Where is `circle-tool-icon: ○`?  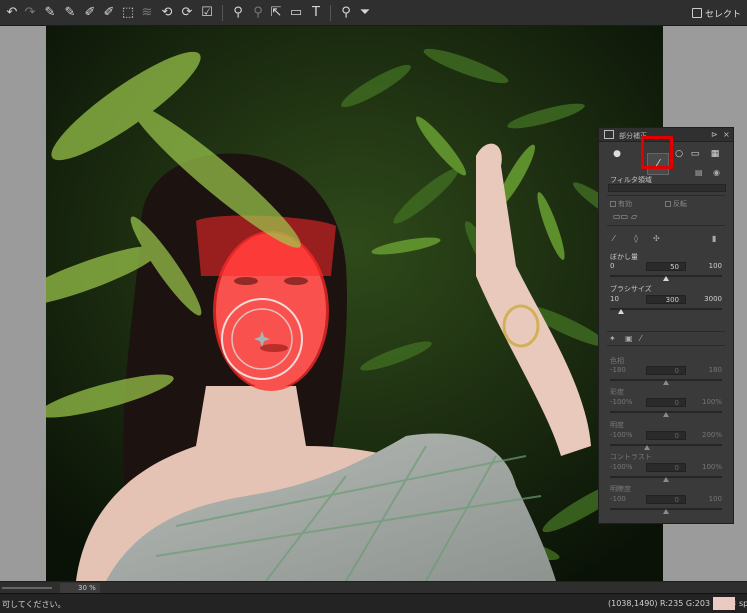
circle-tool-icon: ○ is located at coordinates (679, 154).